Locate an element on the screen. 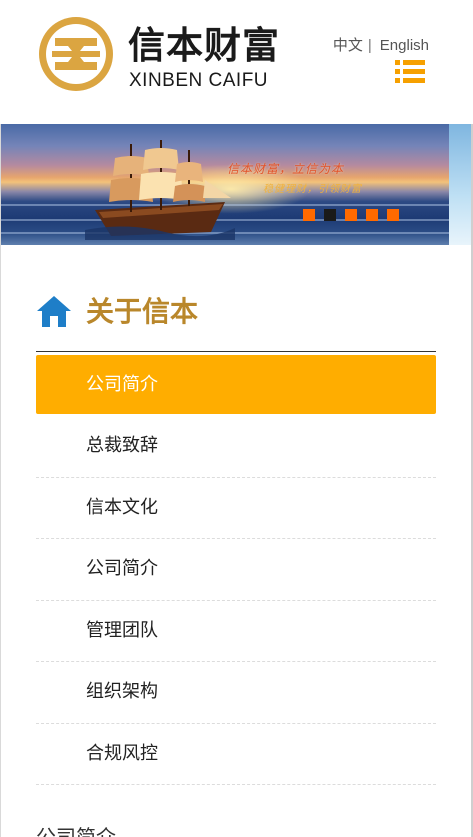  list-menu-icon is located at coordinates (410, 72).